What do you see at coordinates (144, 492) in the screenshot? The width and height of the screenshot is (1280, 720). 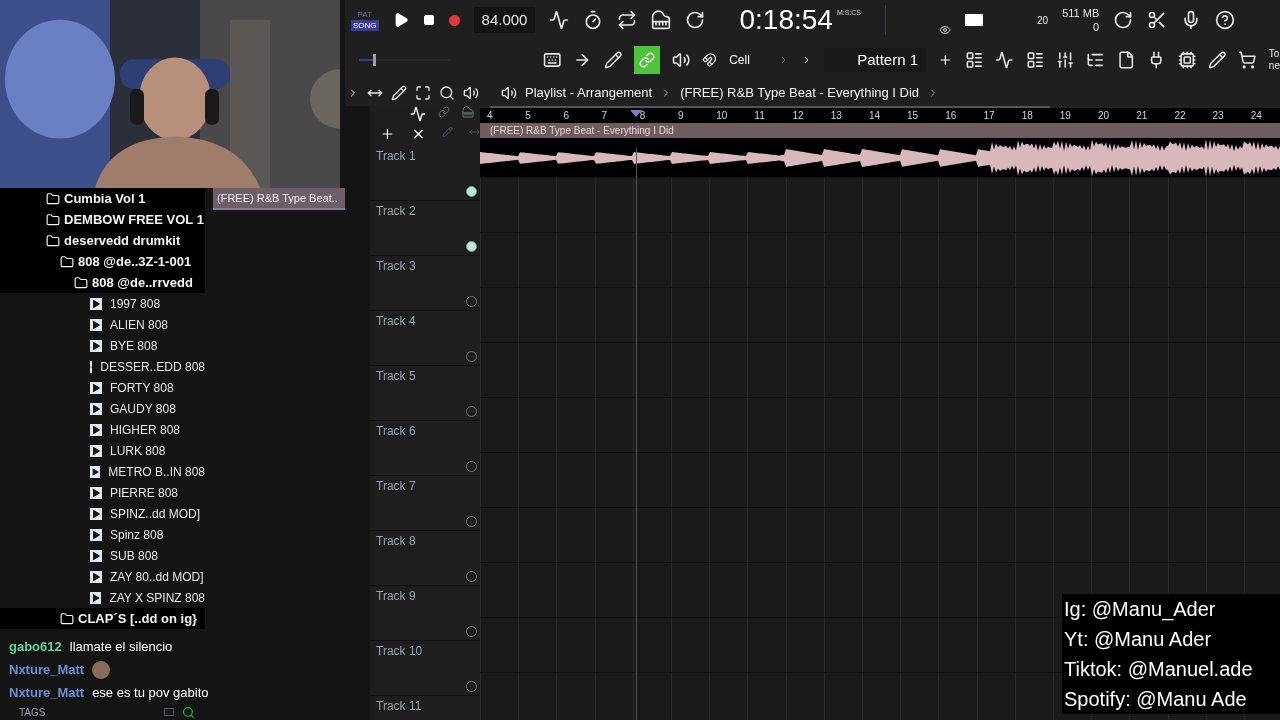 I see `sample-item: PIERRE 808` at bounding box center [144, 492].